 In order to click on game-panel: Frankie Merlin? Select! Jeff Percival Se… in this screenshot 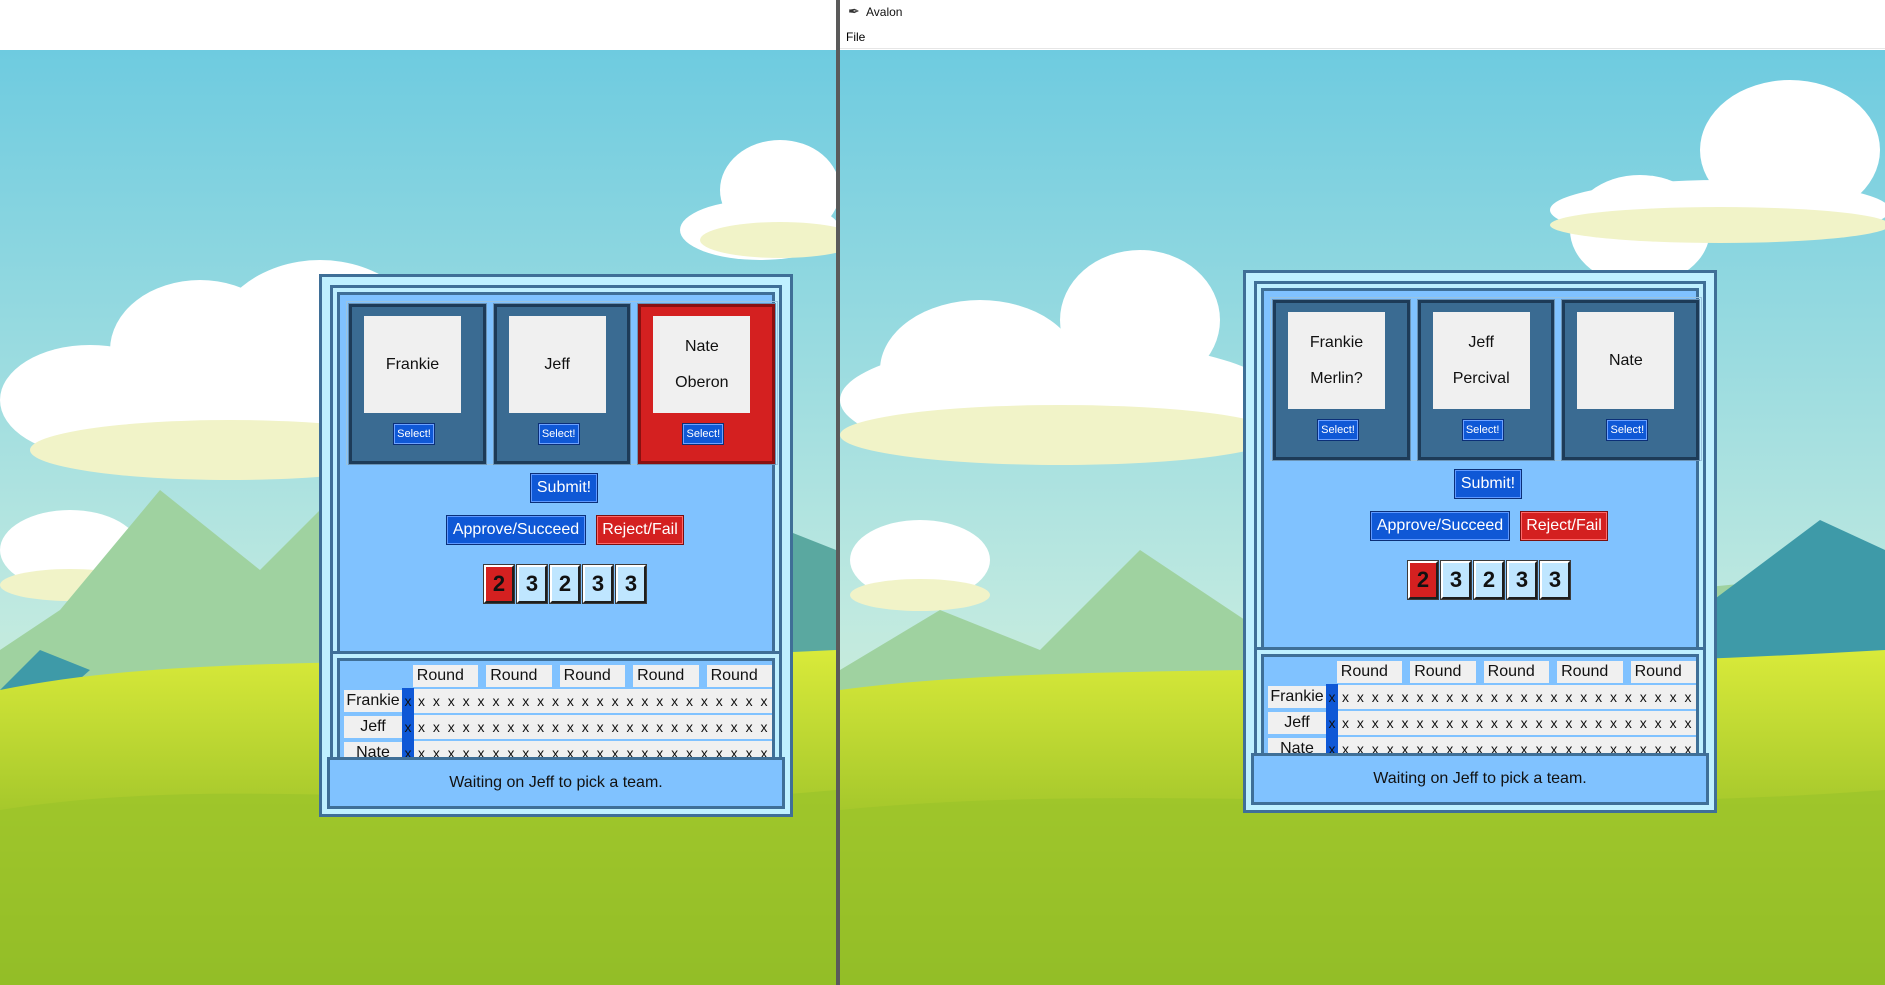, I will do `click(1480, 541)`.